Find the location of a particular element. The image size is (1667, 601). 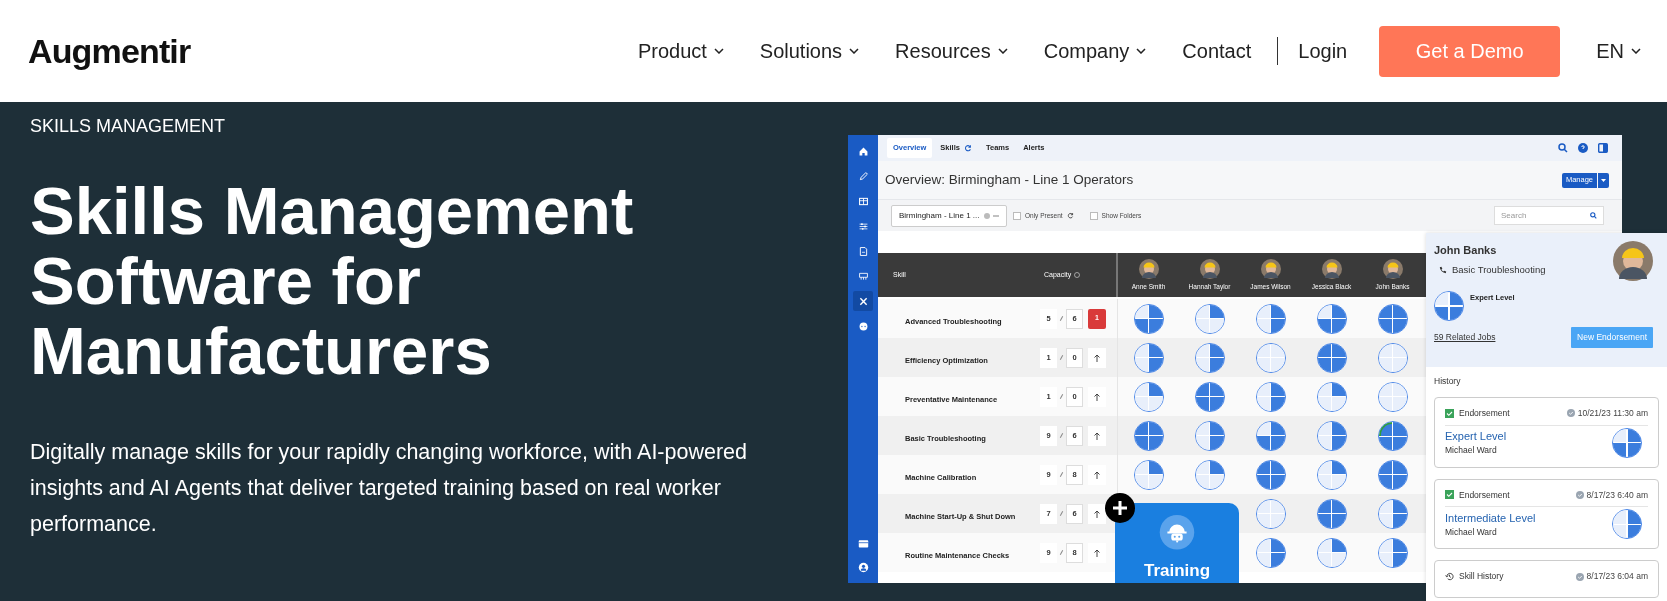

card-icon is located at coordinates (863, 543).